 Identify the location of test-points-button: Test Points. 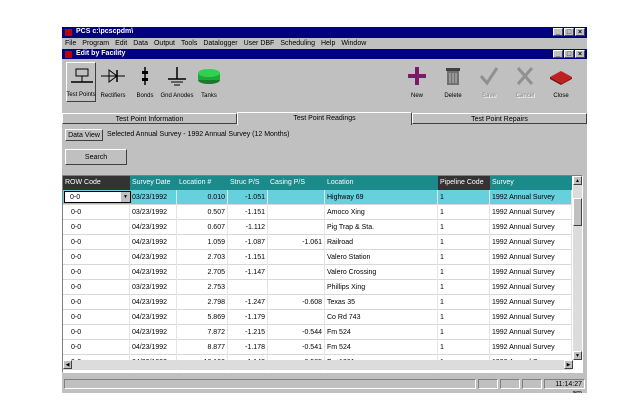
(81, 82).